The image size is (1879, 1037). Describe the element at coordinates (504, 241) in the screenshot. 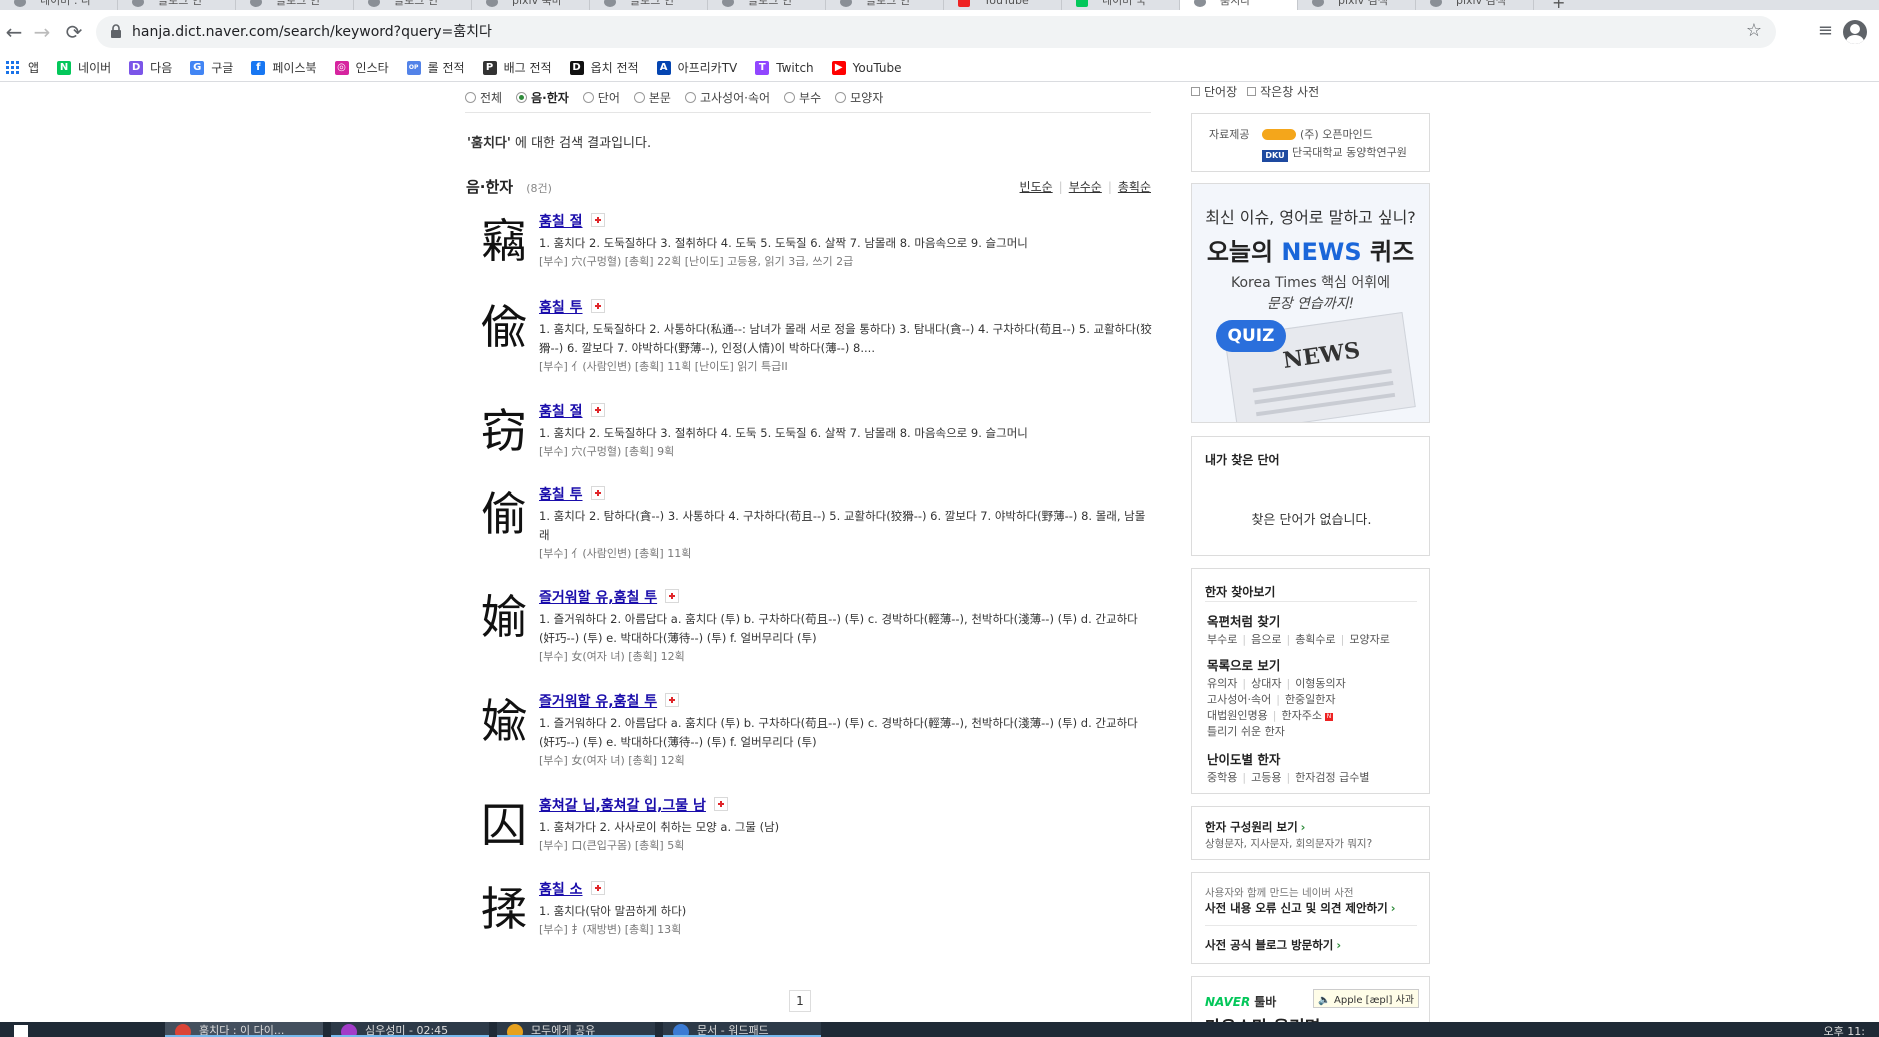

I see `hanja-character: 竊` at that location.